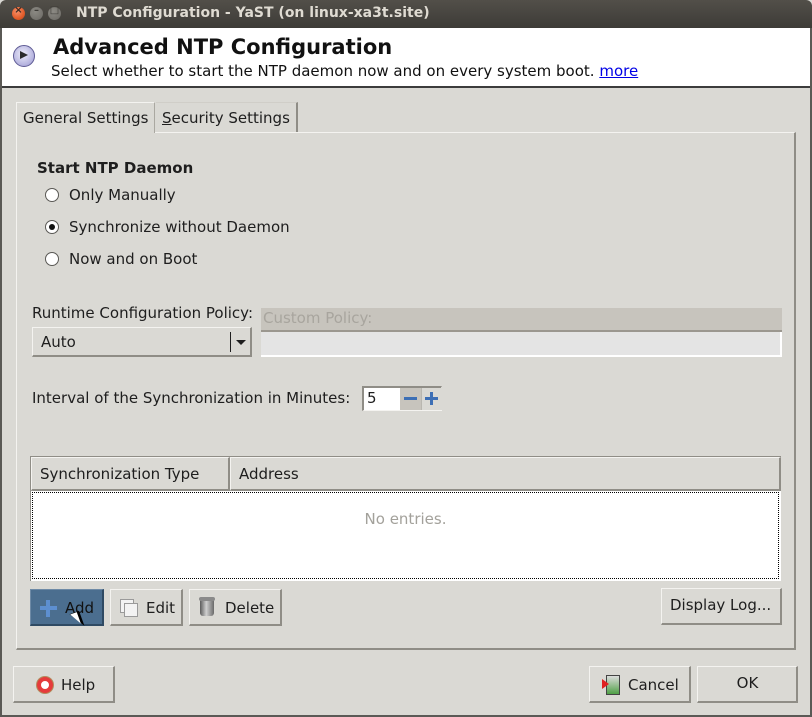 This screenshot has width=812, height=717. I want to click on edit-button-label: Edit, so click(161, 608).